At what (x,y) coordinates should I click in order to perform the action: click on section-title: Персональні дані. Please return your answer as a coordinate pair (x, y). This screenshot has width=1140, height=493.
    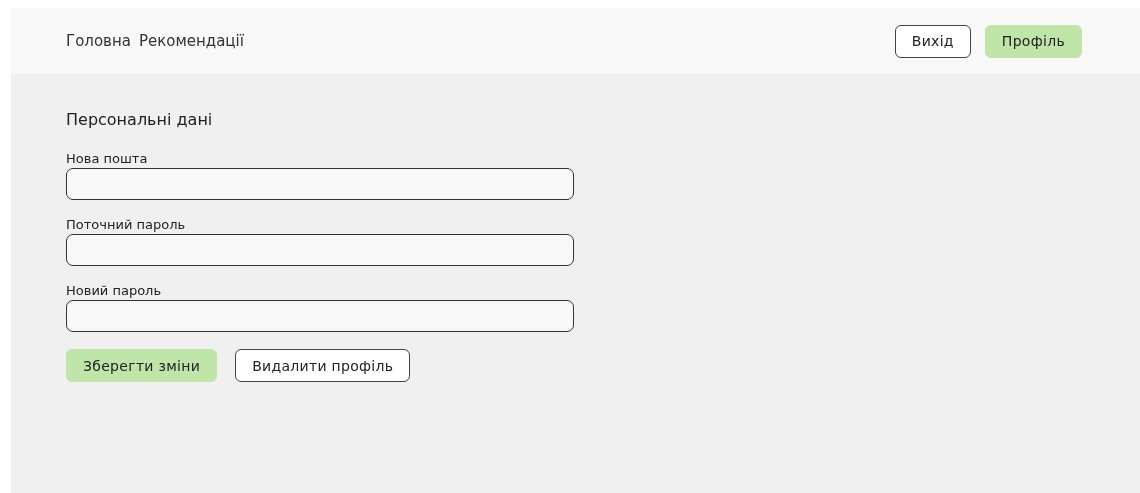
    Looking at the image, I should click on (140, 119).